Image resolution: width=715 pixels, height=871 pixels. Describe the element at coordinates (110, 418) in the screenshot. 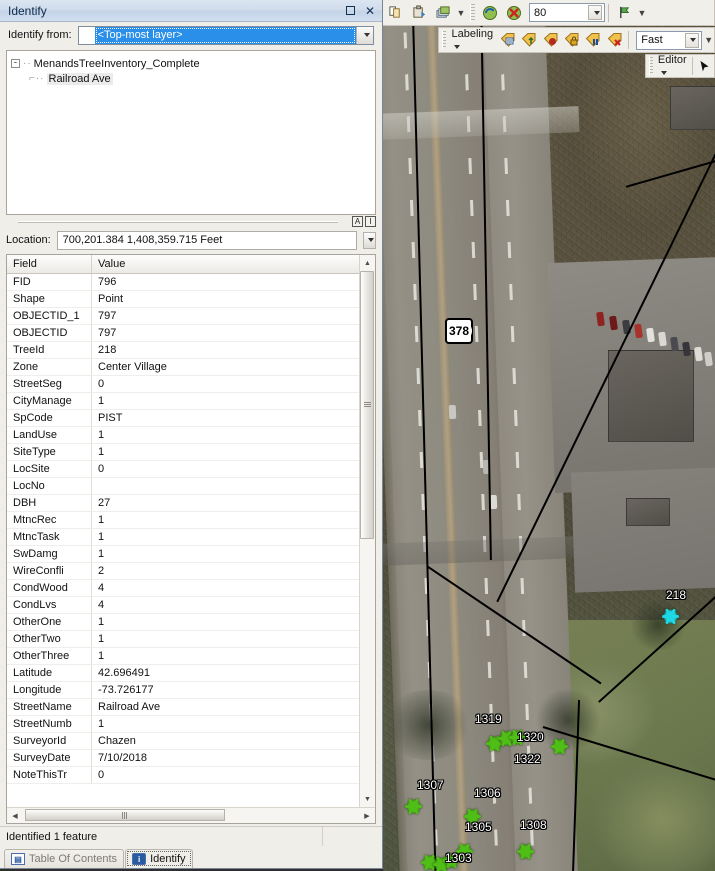

I see `cell-value: PIST` at that location.